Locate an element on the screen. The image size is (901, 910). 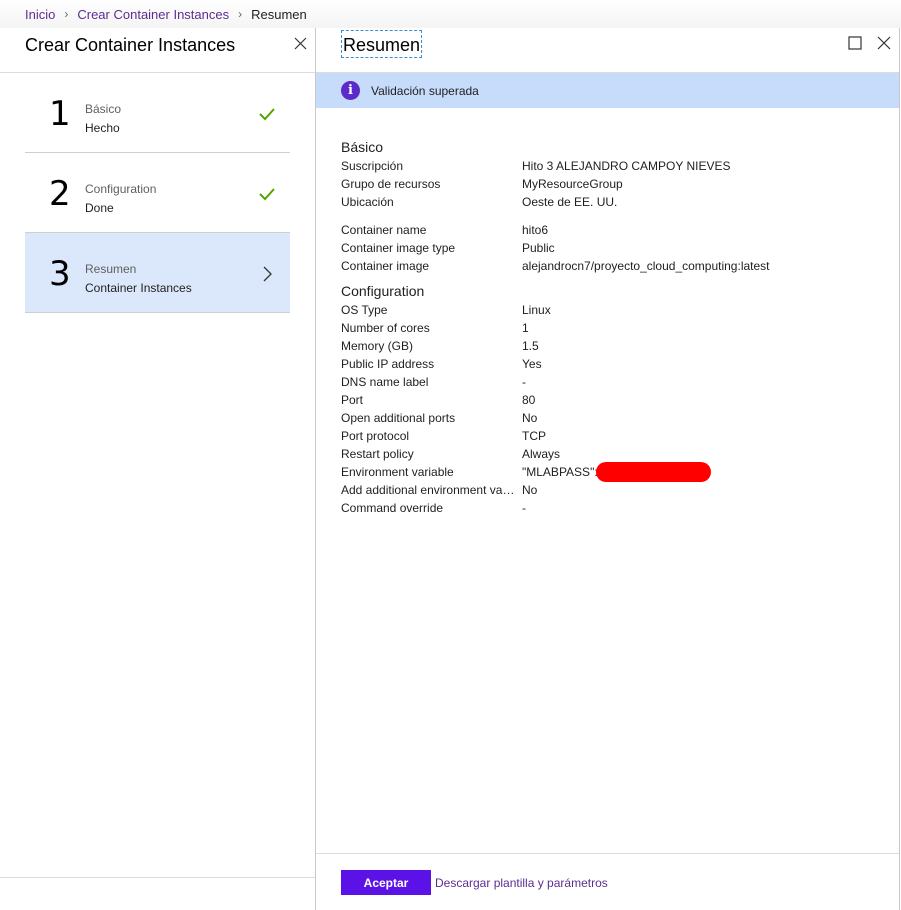
step-subtitle: Done is located at coordinates (99, 208).